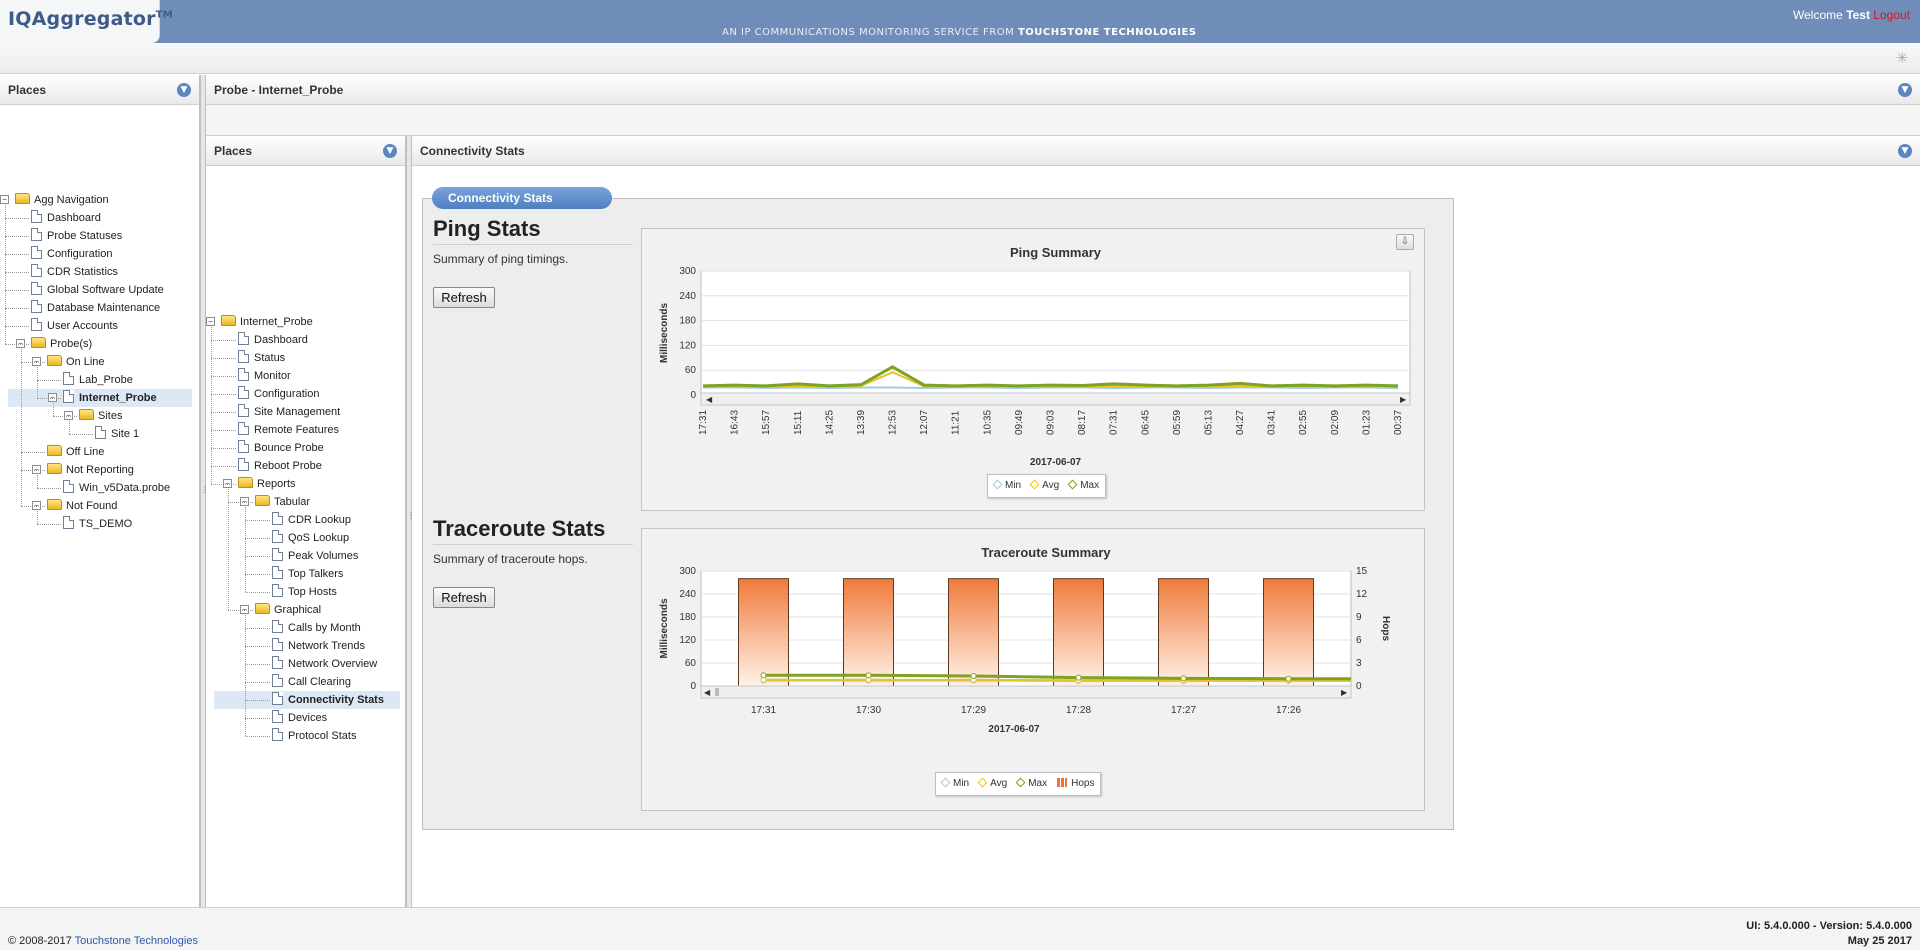 Image resolution: width=1920 pixels, height=950 pixels. What do you see at coordinates (164, 15) in the screenshot?
I see `logo-trademark: TM` at bounding box center [164, 15].